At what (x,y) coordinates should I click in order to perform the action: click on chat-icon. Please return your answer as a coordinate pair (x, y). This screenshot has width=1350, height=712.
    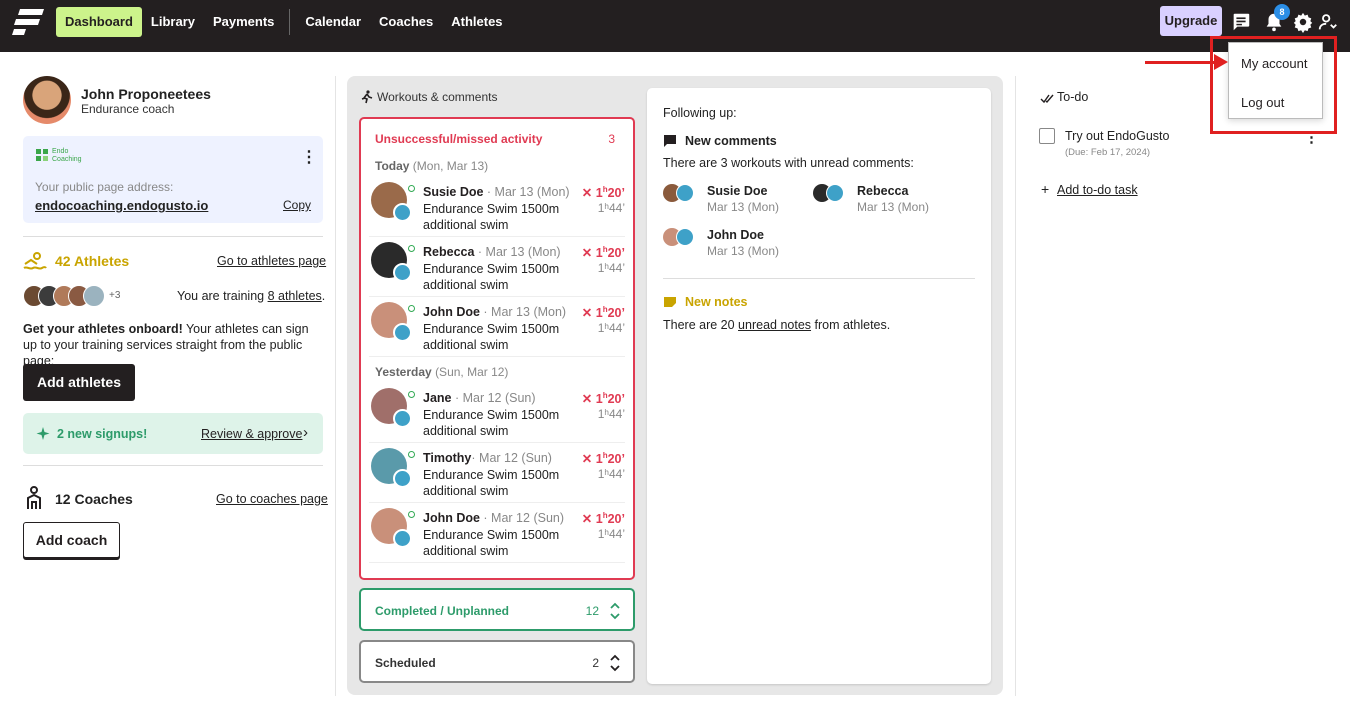
    Looking at the image, I should click on (1241, 22).